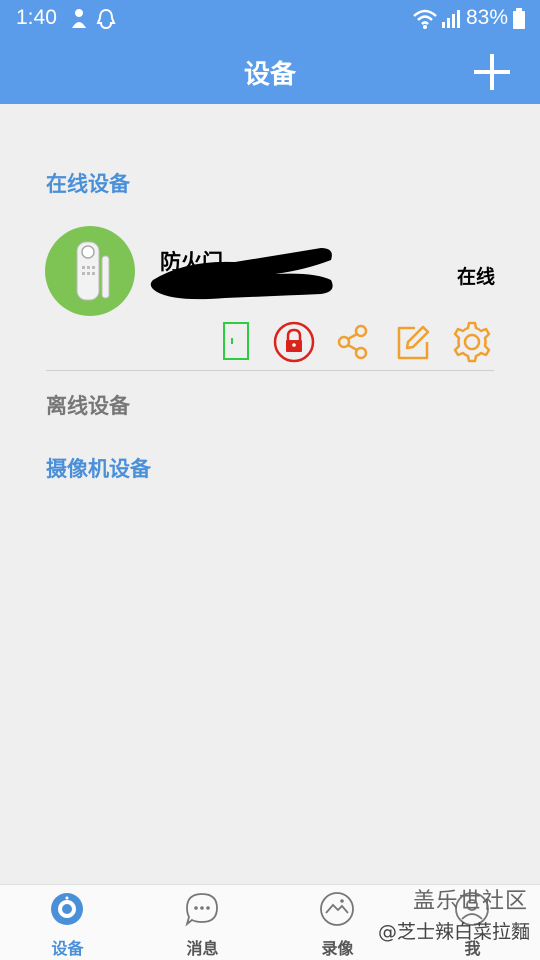 Image resolution: width=540 pixels, height=960 pixels. Describe the element at coordinates (470, 901) in the screenshot. I see `watermark-community: 盖乐世社区` at that location.